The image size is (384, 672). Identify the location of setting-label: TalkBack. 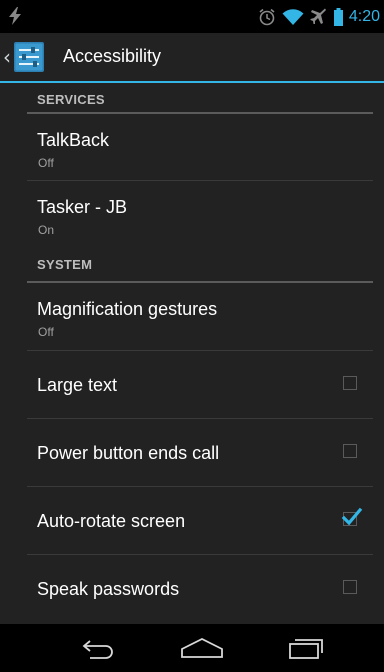
(73, 140).